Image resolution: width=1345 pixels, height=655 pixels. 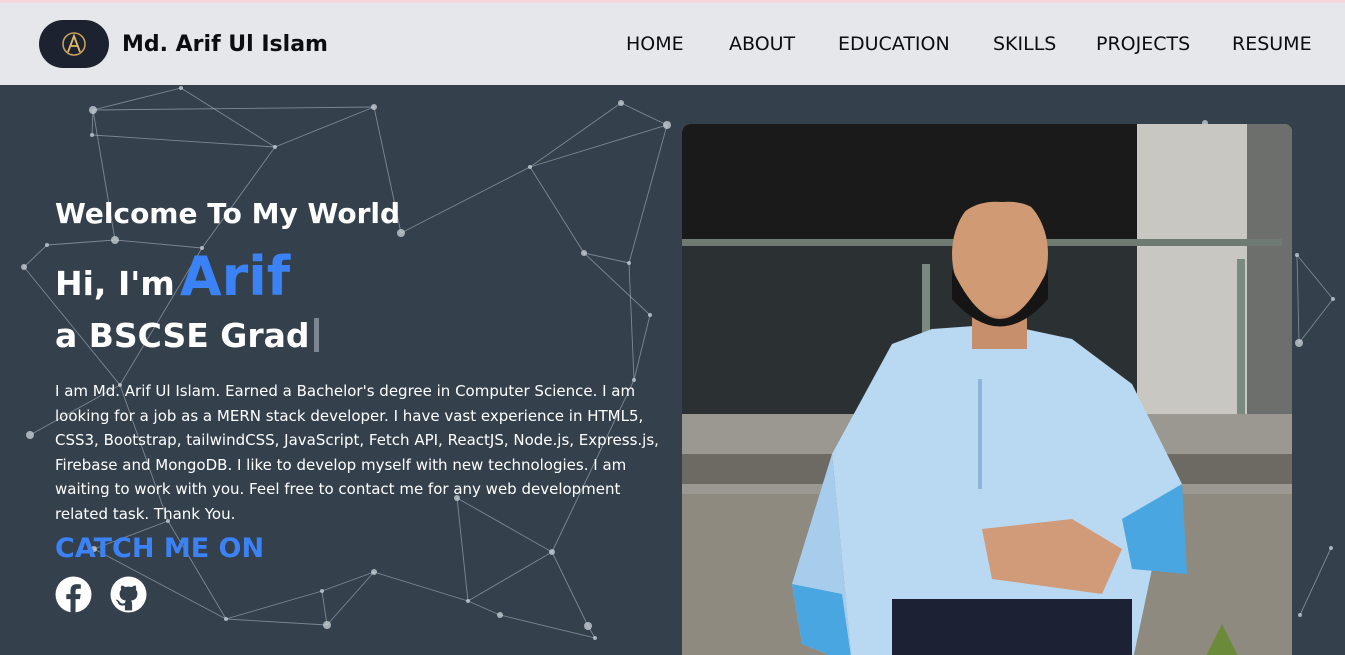 I want to click on nav-home: HOME, so click(x=655, y=44).